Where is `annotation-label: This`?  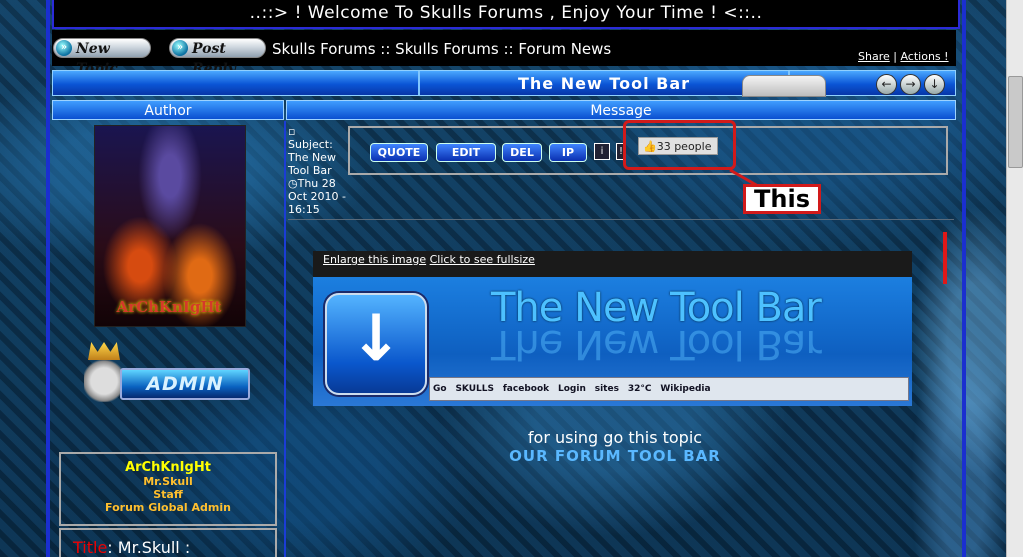
annotation-label: This is located at coordinates (782, 199).